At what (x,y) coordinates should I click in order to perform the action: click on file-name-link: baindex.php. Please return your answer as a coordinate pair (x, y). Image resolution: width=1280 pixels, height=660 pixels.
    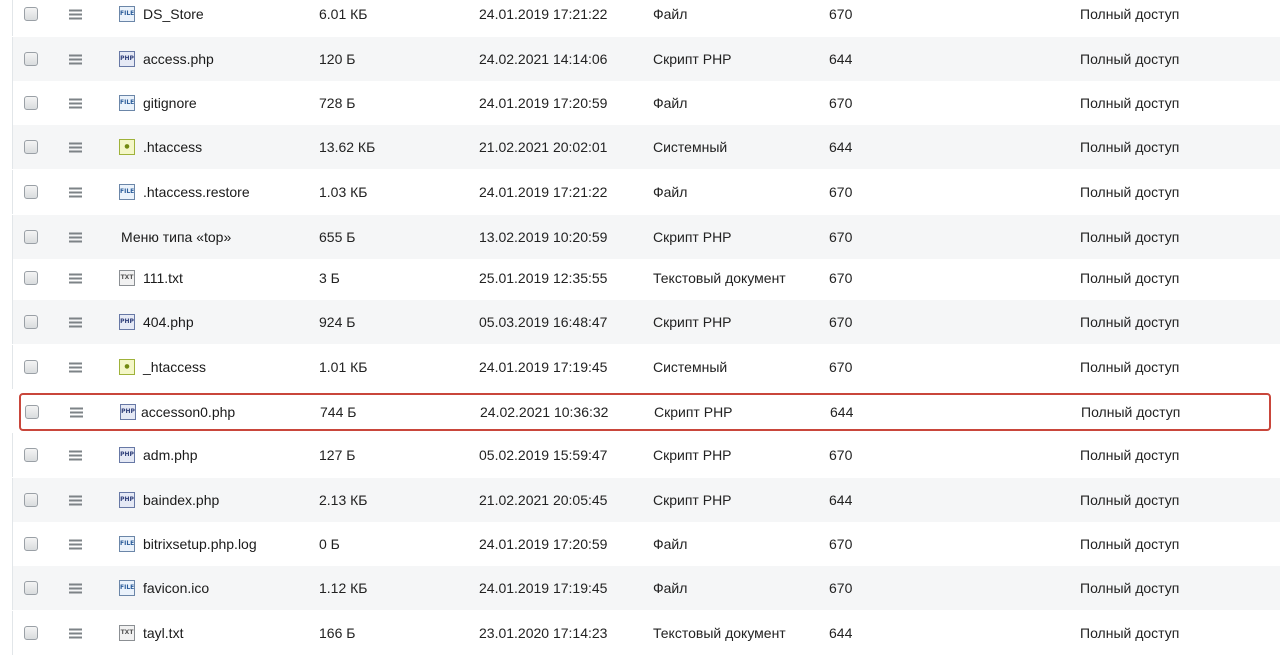
    Looking at the image, I should click on (181, 500).